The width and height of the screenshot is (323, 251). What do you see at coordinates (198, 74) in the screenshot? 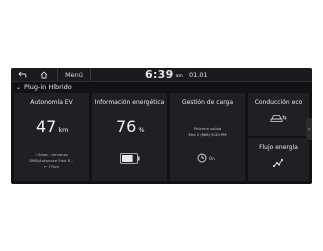
I see `date: 01.01` at bounding box center [198, 74].